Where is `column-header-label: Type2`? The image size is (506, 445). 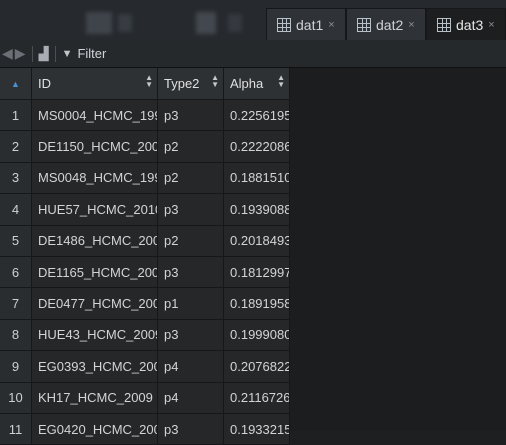 column-header-label: Type2 is located at coordinates (182, 83).